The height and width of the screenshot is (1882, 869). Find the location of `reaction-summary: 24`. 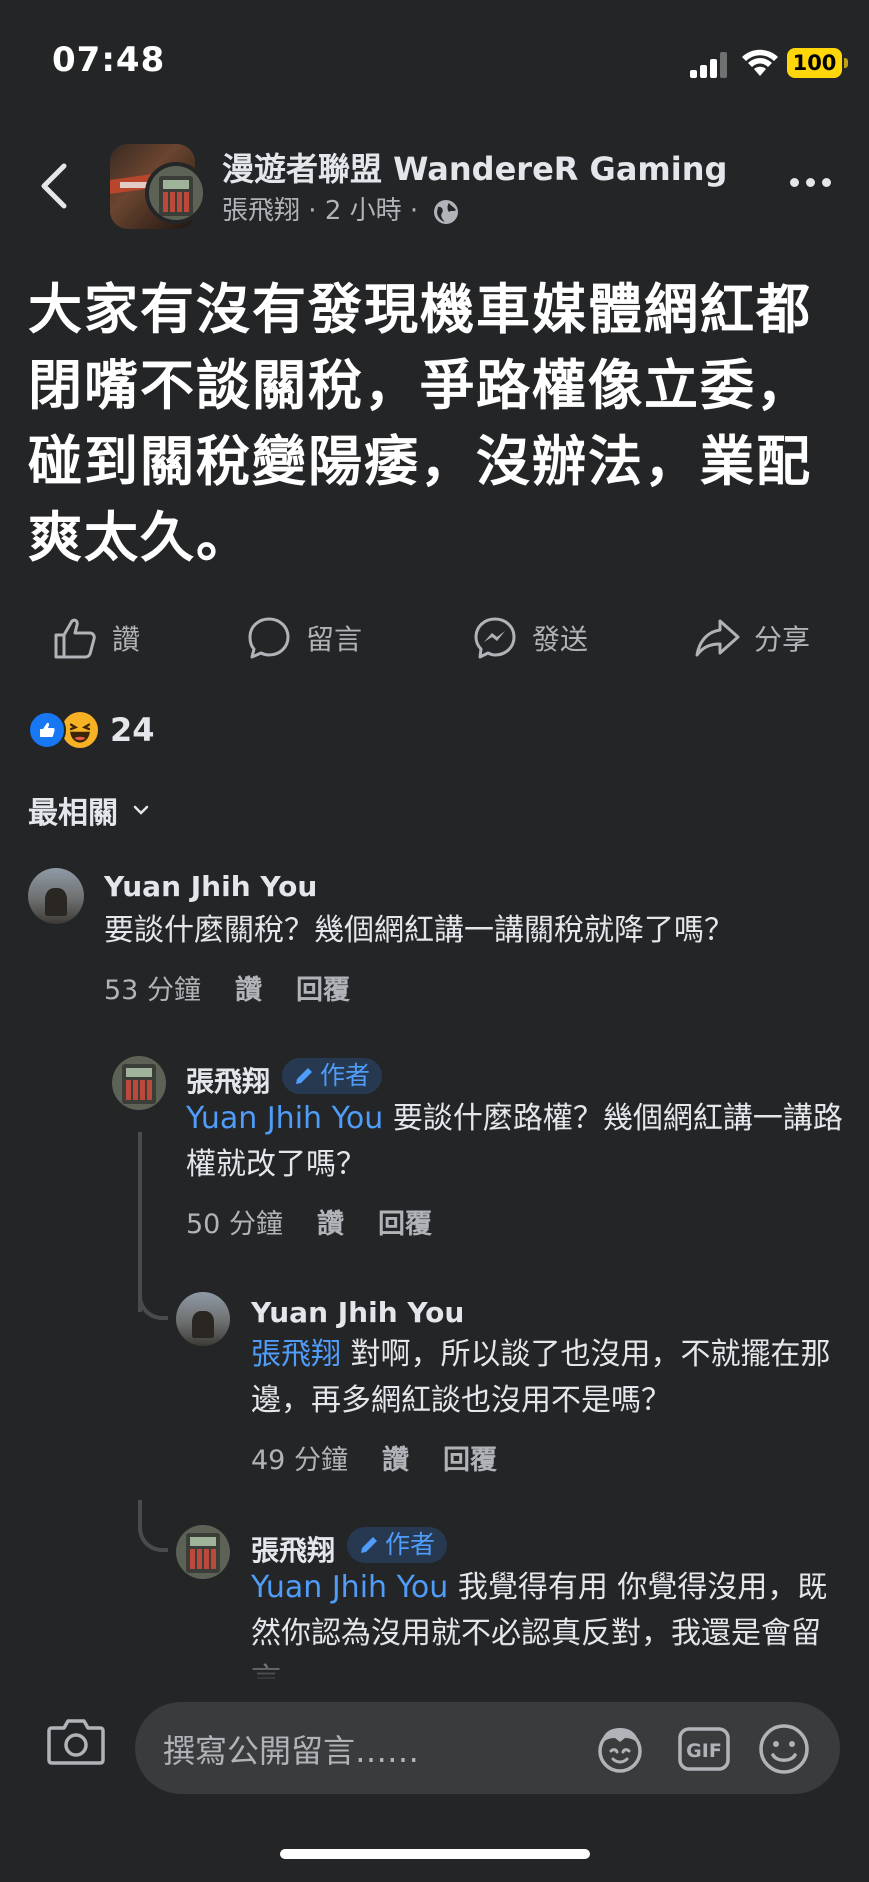

reaction-summary: 24 is located at coordinates (91, 730).